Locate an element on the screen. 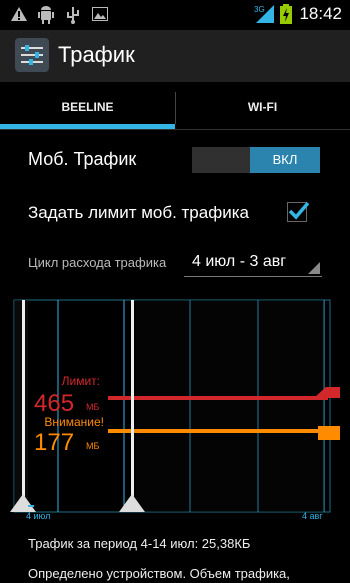 The image size is (350, 583). toggle-on-label: ВКЛ is located at coordinates (285, 160).